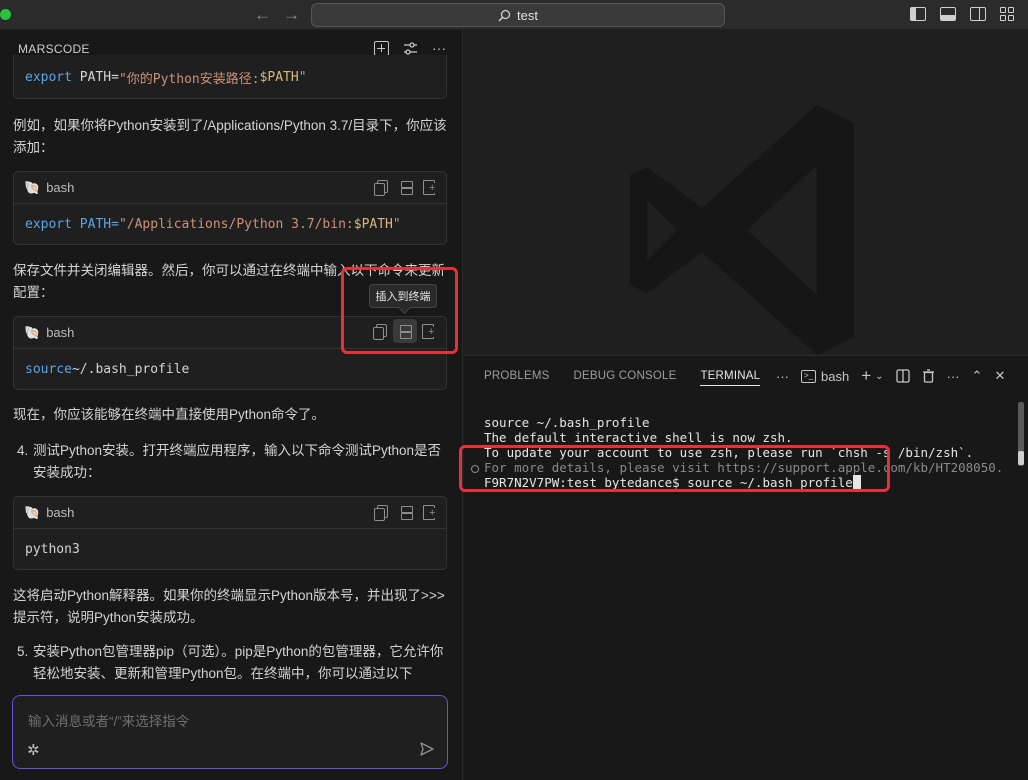 This screenshot has height=780, width=1028. Describe the element at coordinates (166, 78) in the screenshot. I see `code-content: export PATH= "你的Python安装路径: $PATH "` at that location.